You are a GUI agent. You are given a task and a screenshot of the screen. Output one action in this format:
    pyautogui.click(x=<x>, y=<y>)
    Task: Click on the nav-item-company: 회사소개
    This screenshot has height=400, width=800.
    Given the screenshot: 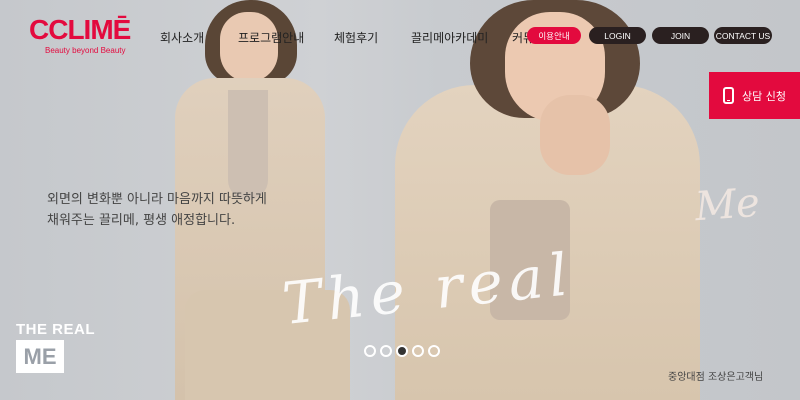 What is the action you would take?
    pyautogui.click(x=182, y=37)
    